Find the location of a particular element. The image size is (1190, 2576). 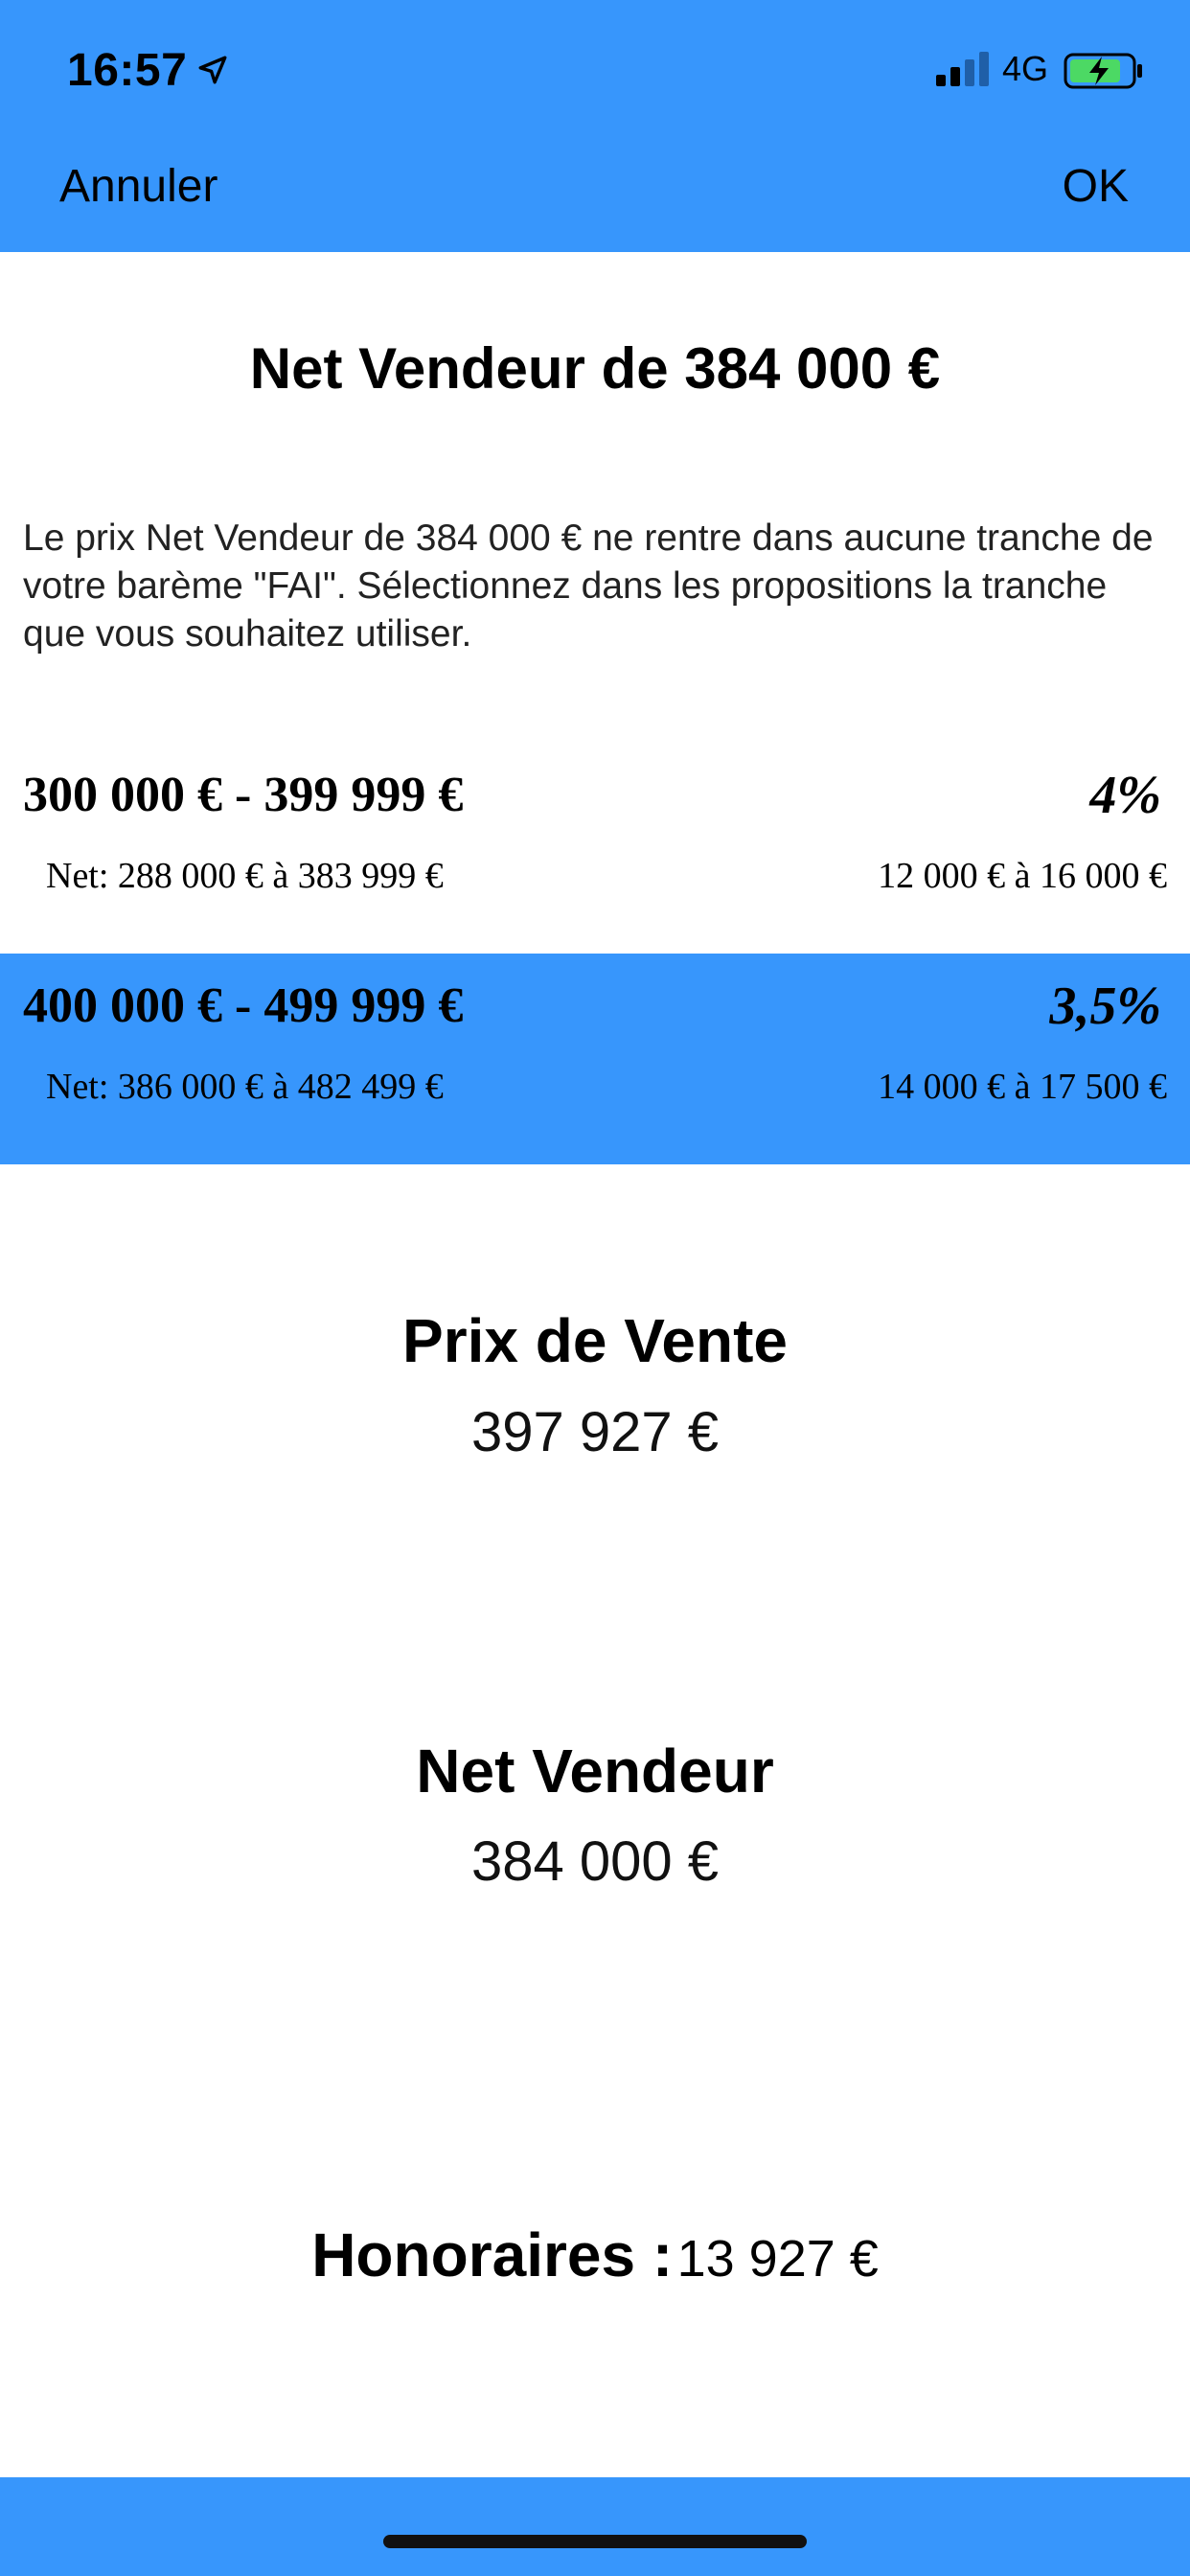

header-bar: 16:57 4G Annuler OK is located at coordinates (595, 126).